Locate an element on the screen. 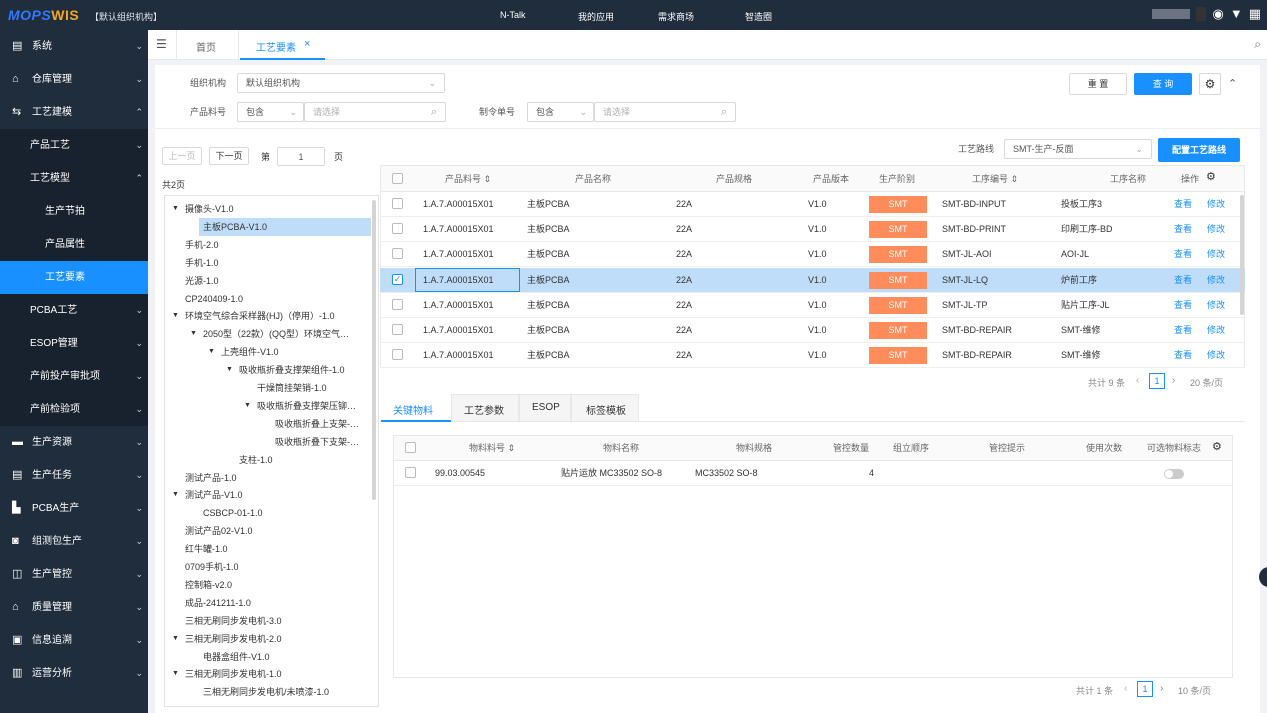 The image size is (1267, 713). nav-manufacturing-circle: 智造圈 is located at coordinates (758, 16).